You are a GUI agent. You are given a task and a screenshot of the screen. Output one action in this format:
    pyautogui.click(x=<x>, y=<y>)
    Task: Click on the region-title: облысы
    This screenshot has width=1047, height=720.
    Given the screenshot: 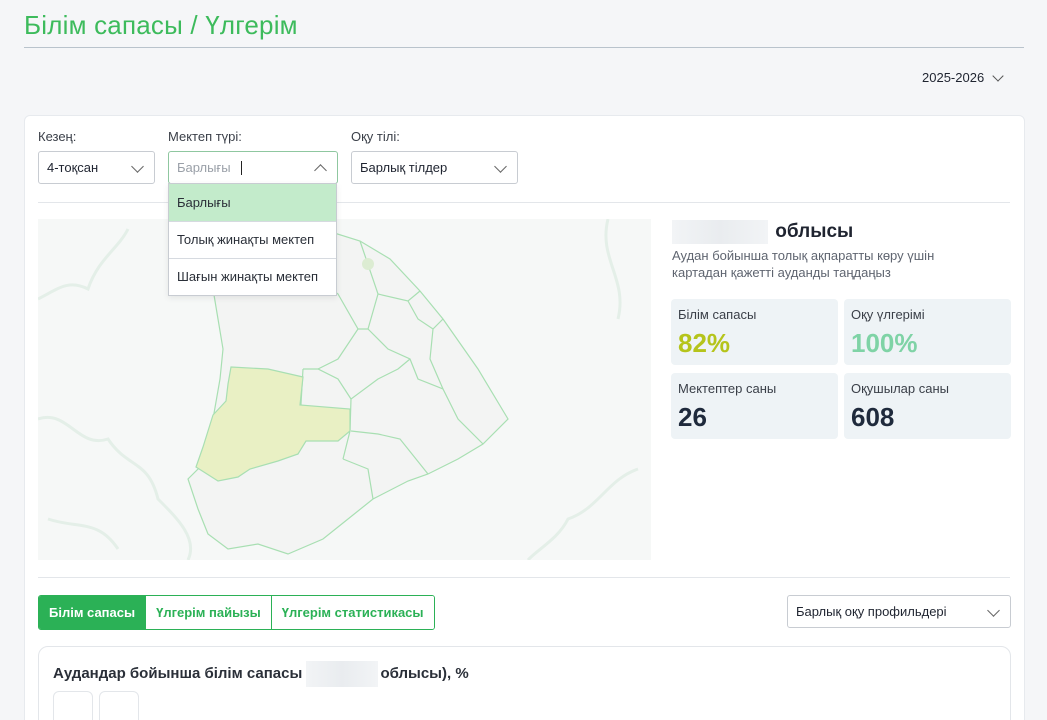 What is the action you would take?
    pyautogui.click(x=762, y=232)
    